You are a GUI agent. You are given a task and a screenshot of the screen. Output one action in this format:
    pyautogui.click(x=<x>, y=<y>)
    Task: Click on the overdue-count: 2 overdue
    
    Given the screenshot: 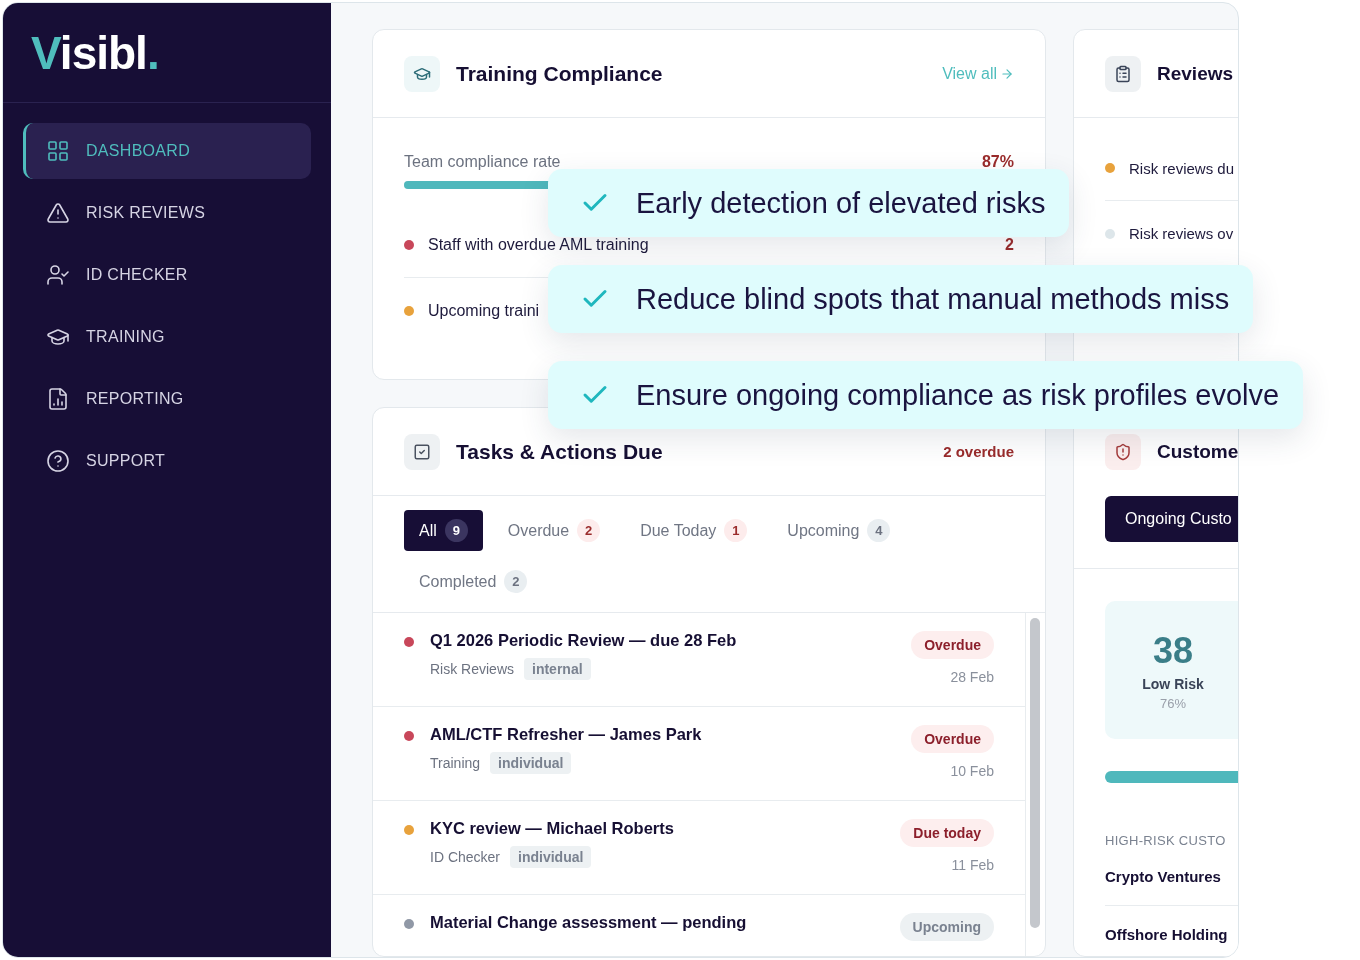 What is the action you would take?
    pyautogui.click(x=978, y=451)
    